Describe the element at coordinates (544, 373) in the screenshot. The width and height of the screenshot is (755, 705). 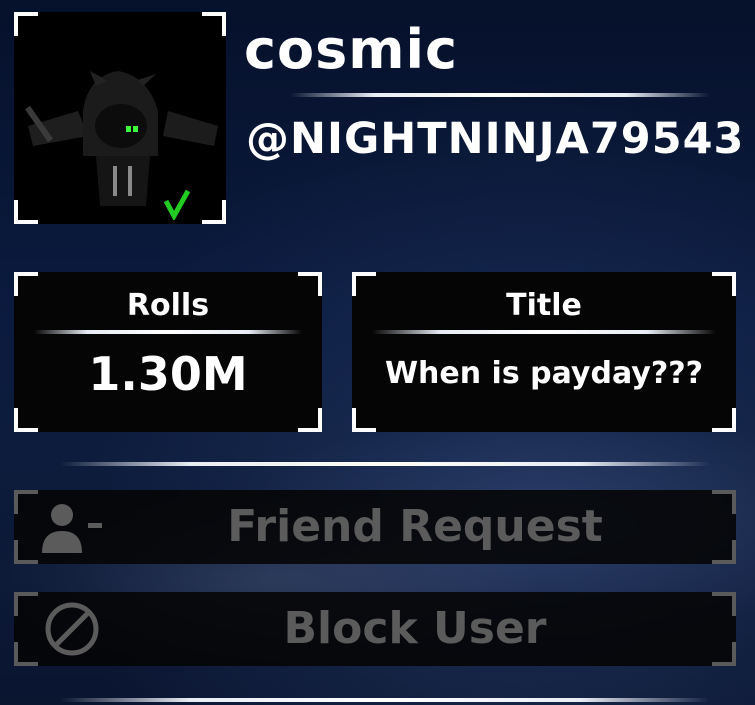
I see `title-value: When is payday???` at that location.